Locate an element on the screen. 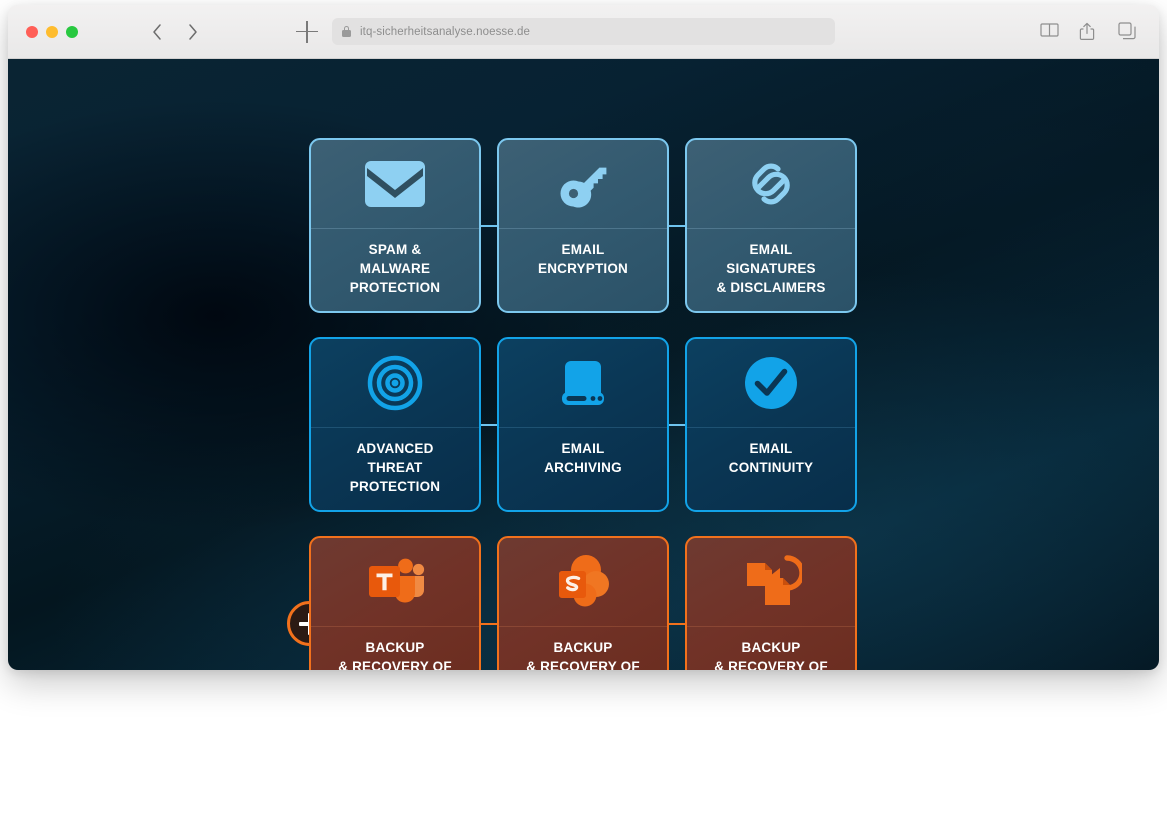  tile-label: EMAIL CONTINUITY is located at coordinates (771, 458).